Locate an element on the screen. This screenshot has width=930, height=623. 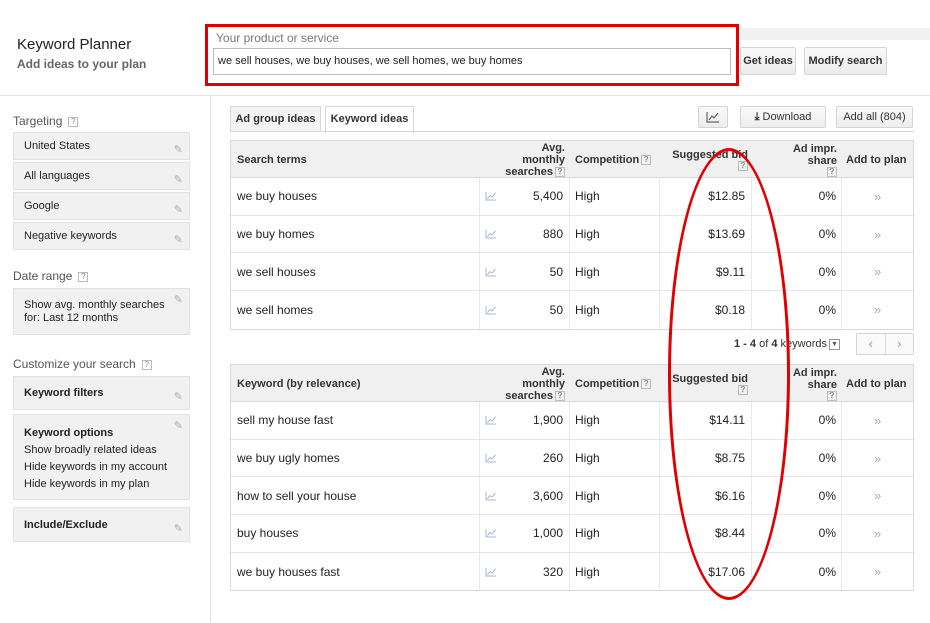
tab-underline is located at coordinates (572, 131).